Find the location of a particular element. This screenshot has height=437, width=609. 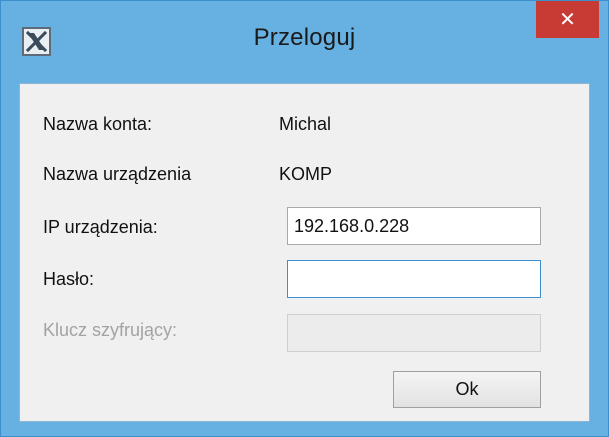

account-name-value: Michal is located at coordinates (305, 124).